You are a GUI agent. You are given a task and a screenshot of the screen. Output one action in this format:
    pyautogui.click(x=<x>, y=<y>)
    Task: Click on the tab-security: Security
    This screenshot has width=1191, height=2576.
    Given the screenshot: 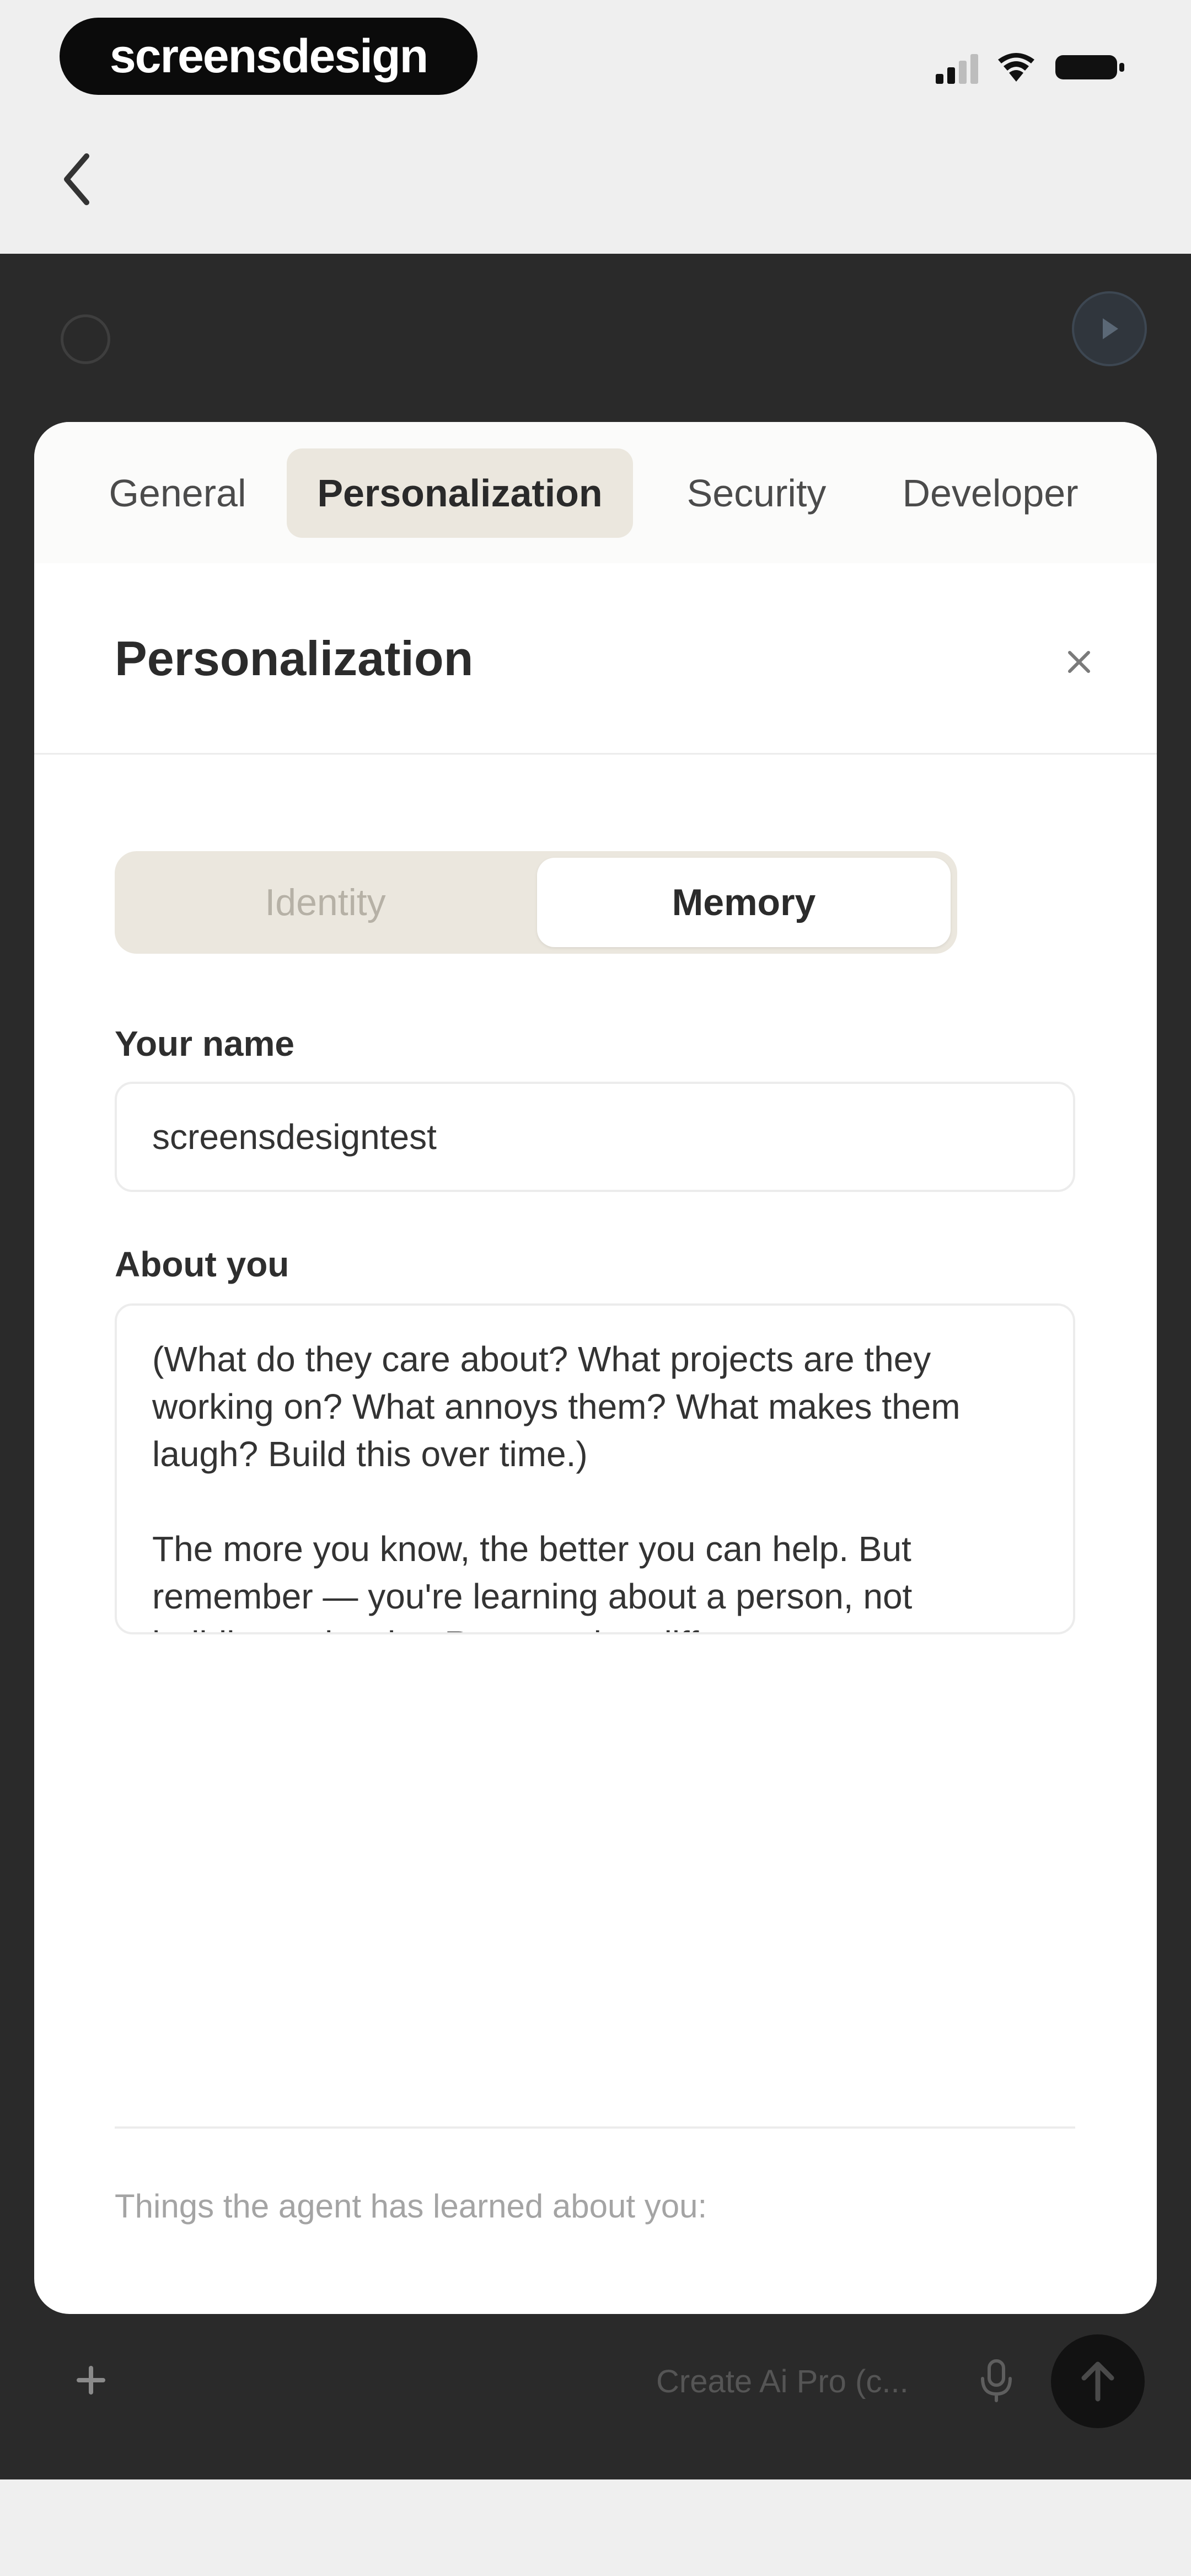 What is the action you would take?
    pyautogui.click(x=756, y=493)
    